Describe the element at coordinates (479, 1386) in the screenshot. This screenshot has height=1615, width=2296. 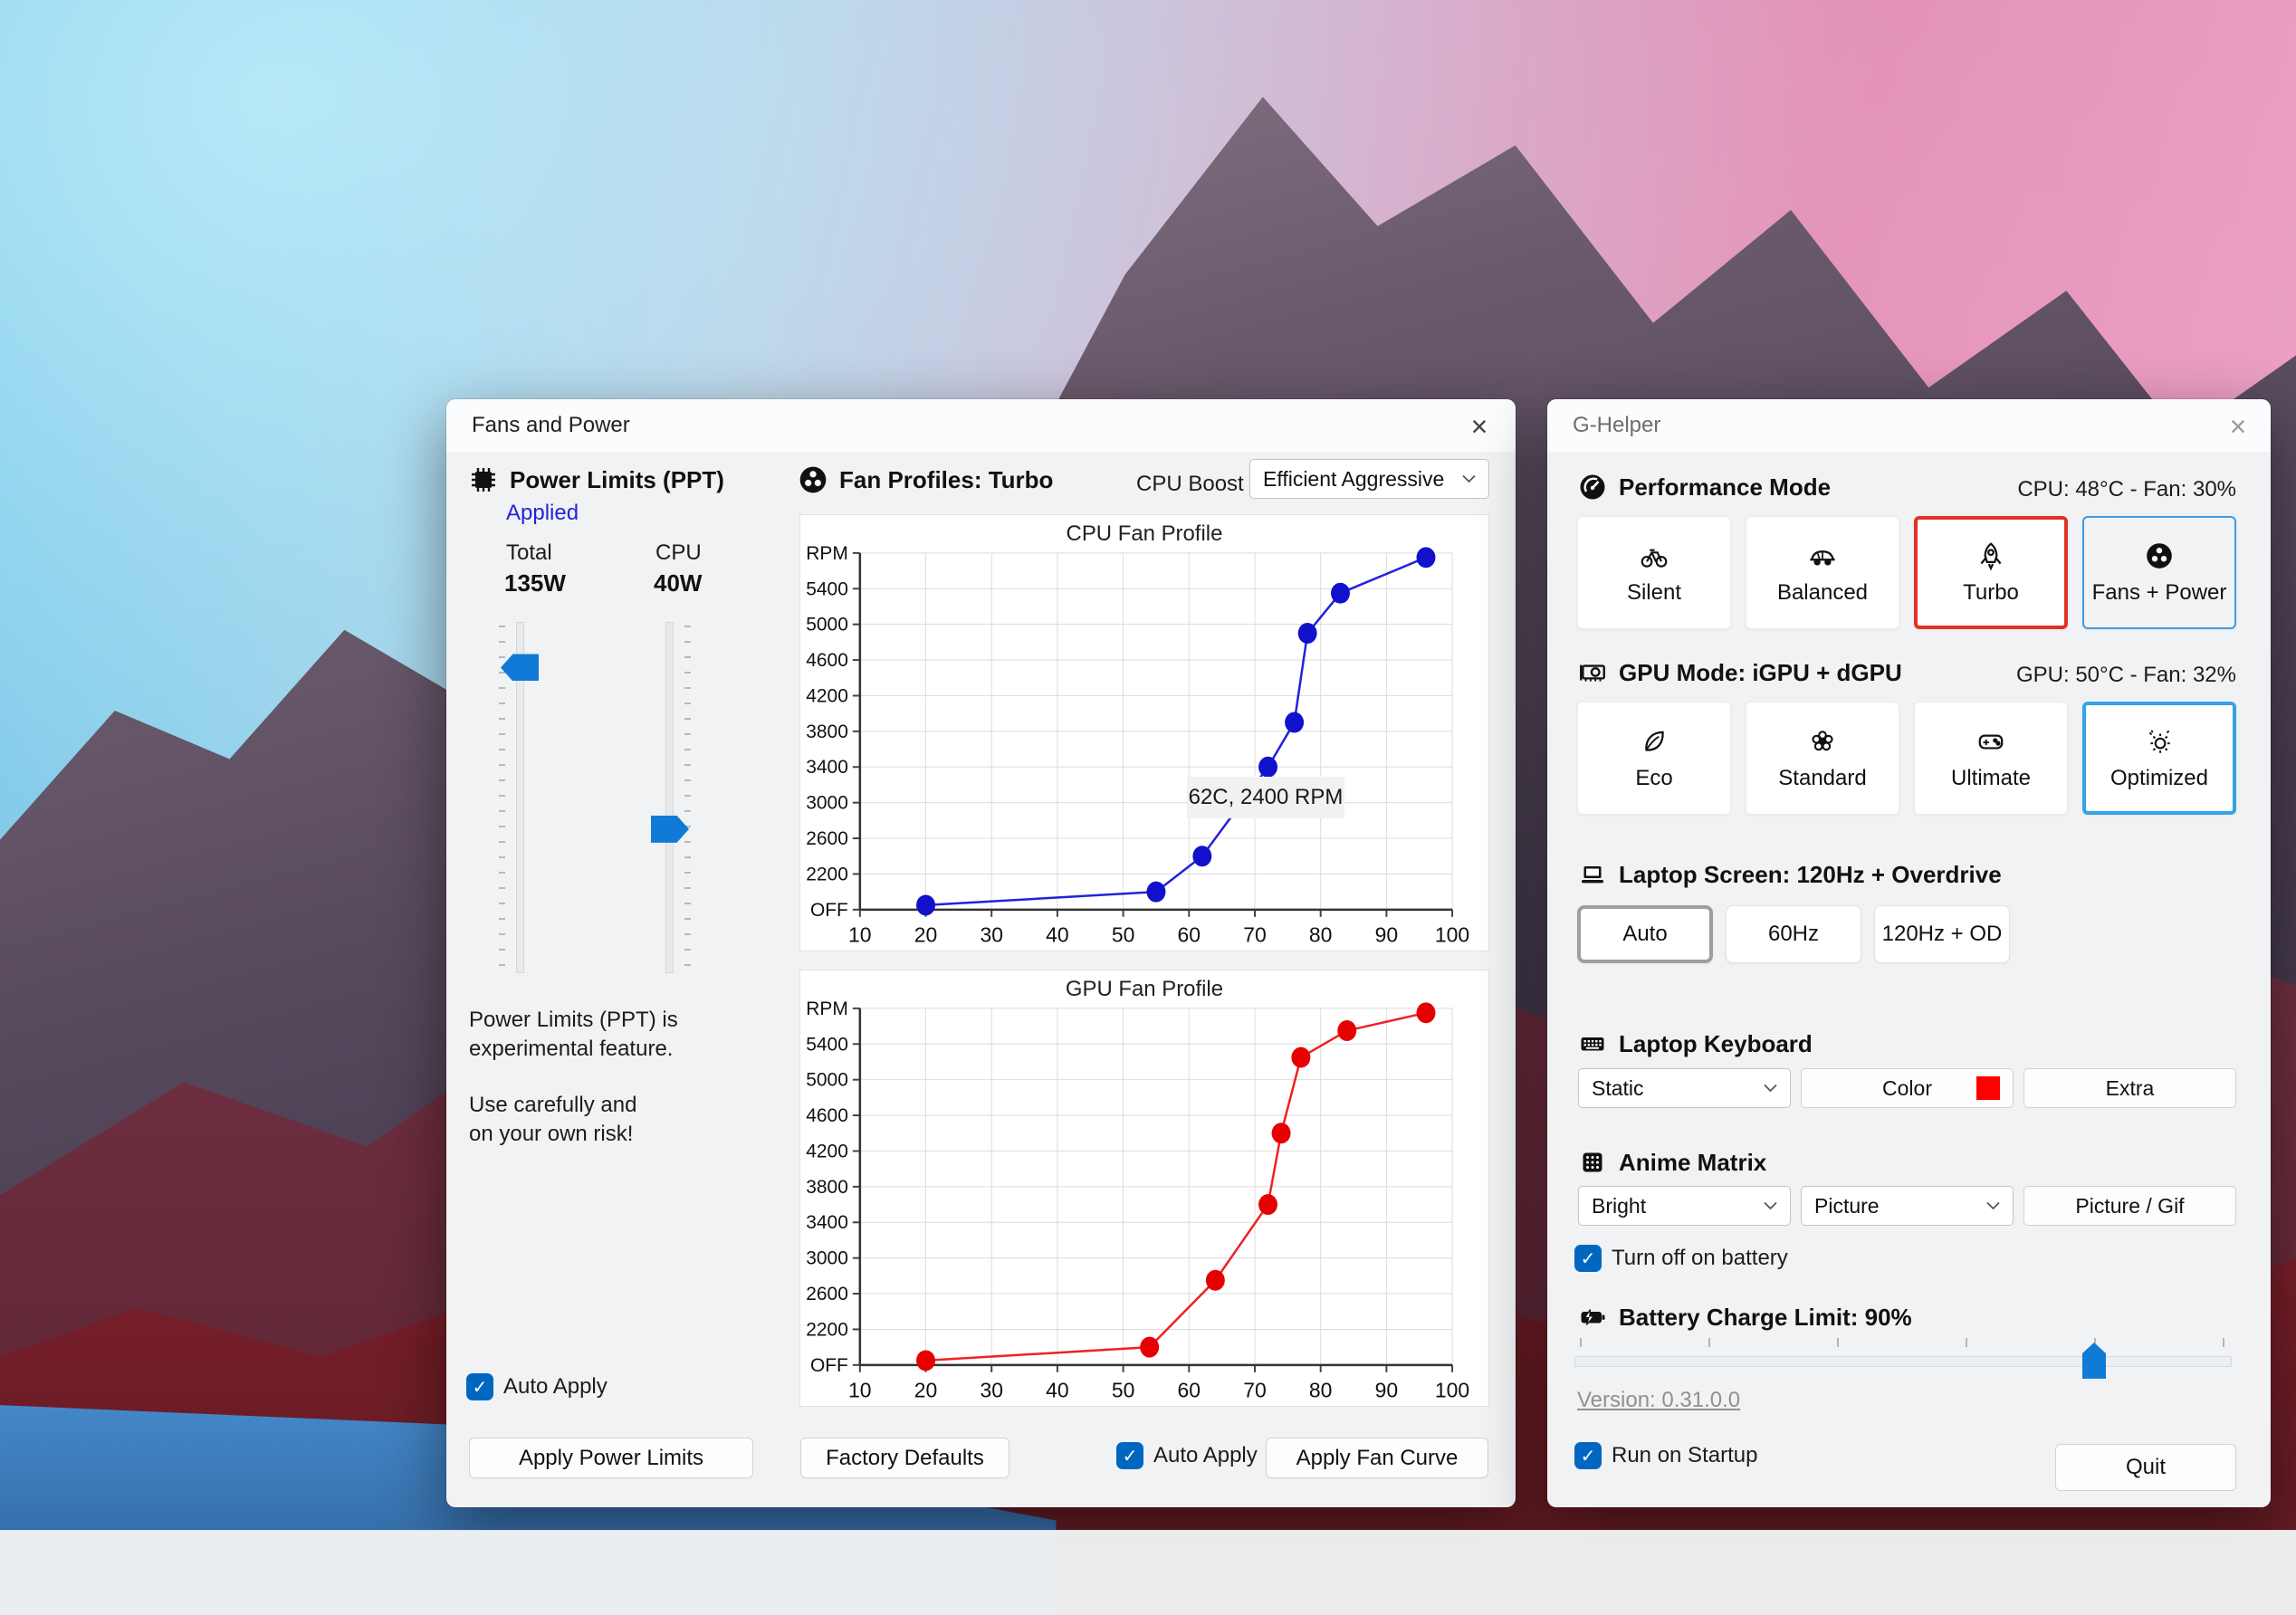
I see `power-auto-apply-checkbox: ✓` at that location.